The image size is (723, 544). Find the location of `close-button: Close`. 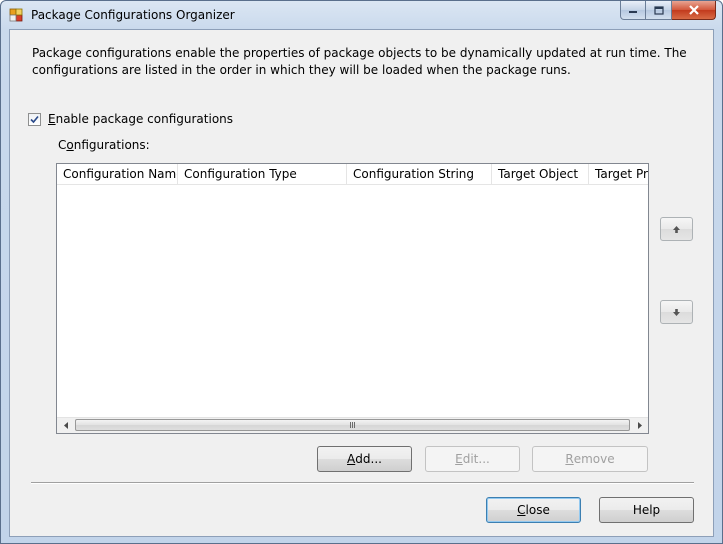

close-button: Close is located at coordinates (533, 510).